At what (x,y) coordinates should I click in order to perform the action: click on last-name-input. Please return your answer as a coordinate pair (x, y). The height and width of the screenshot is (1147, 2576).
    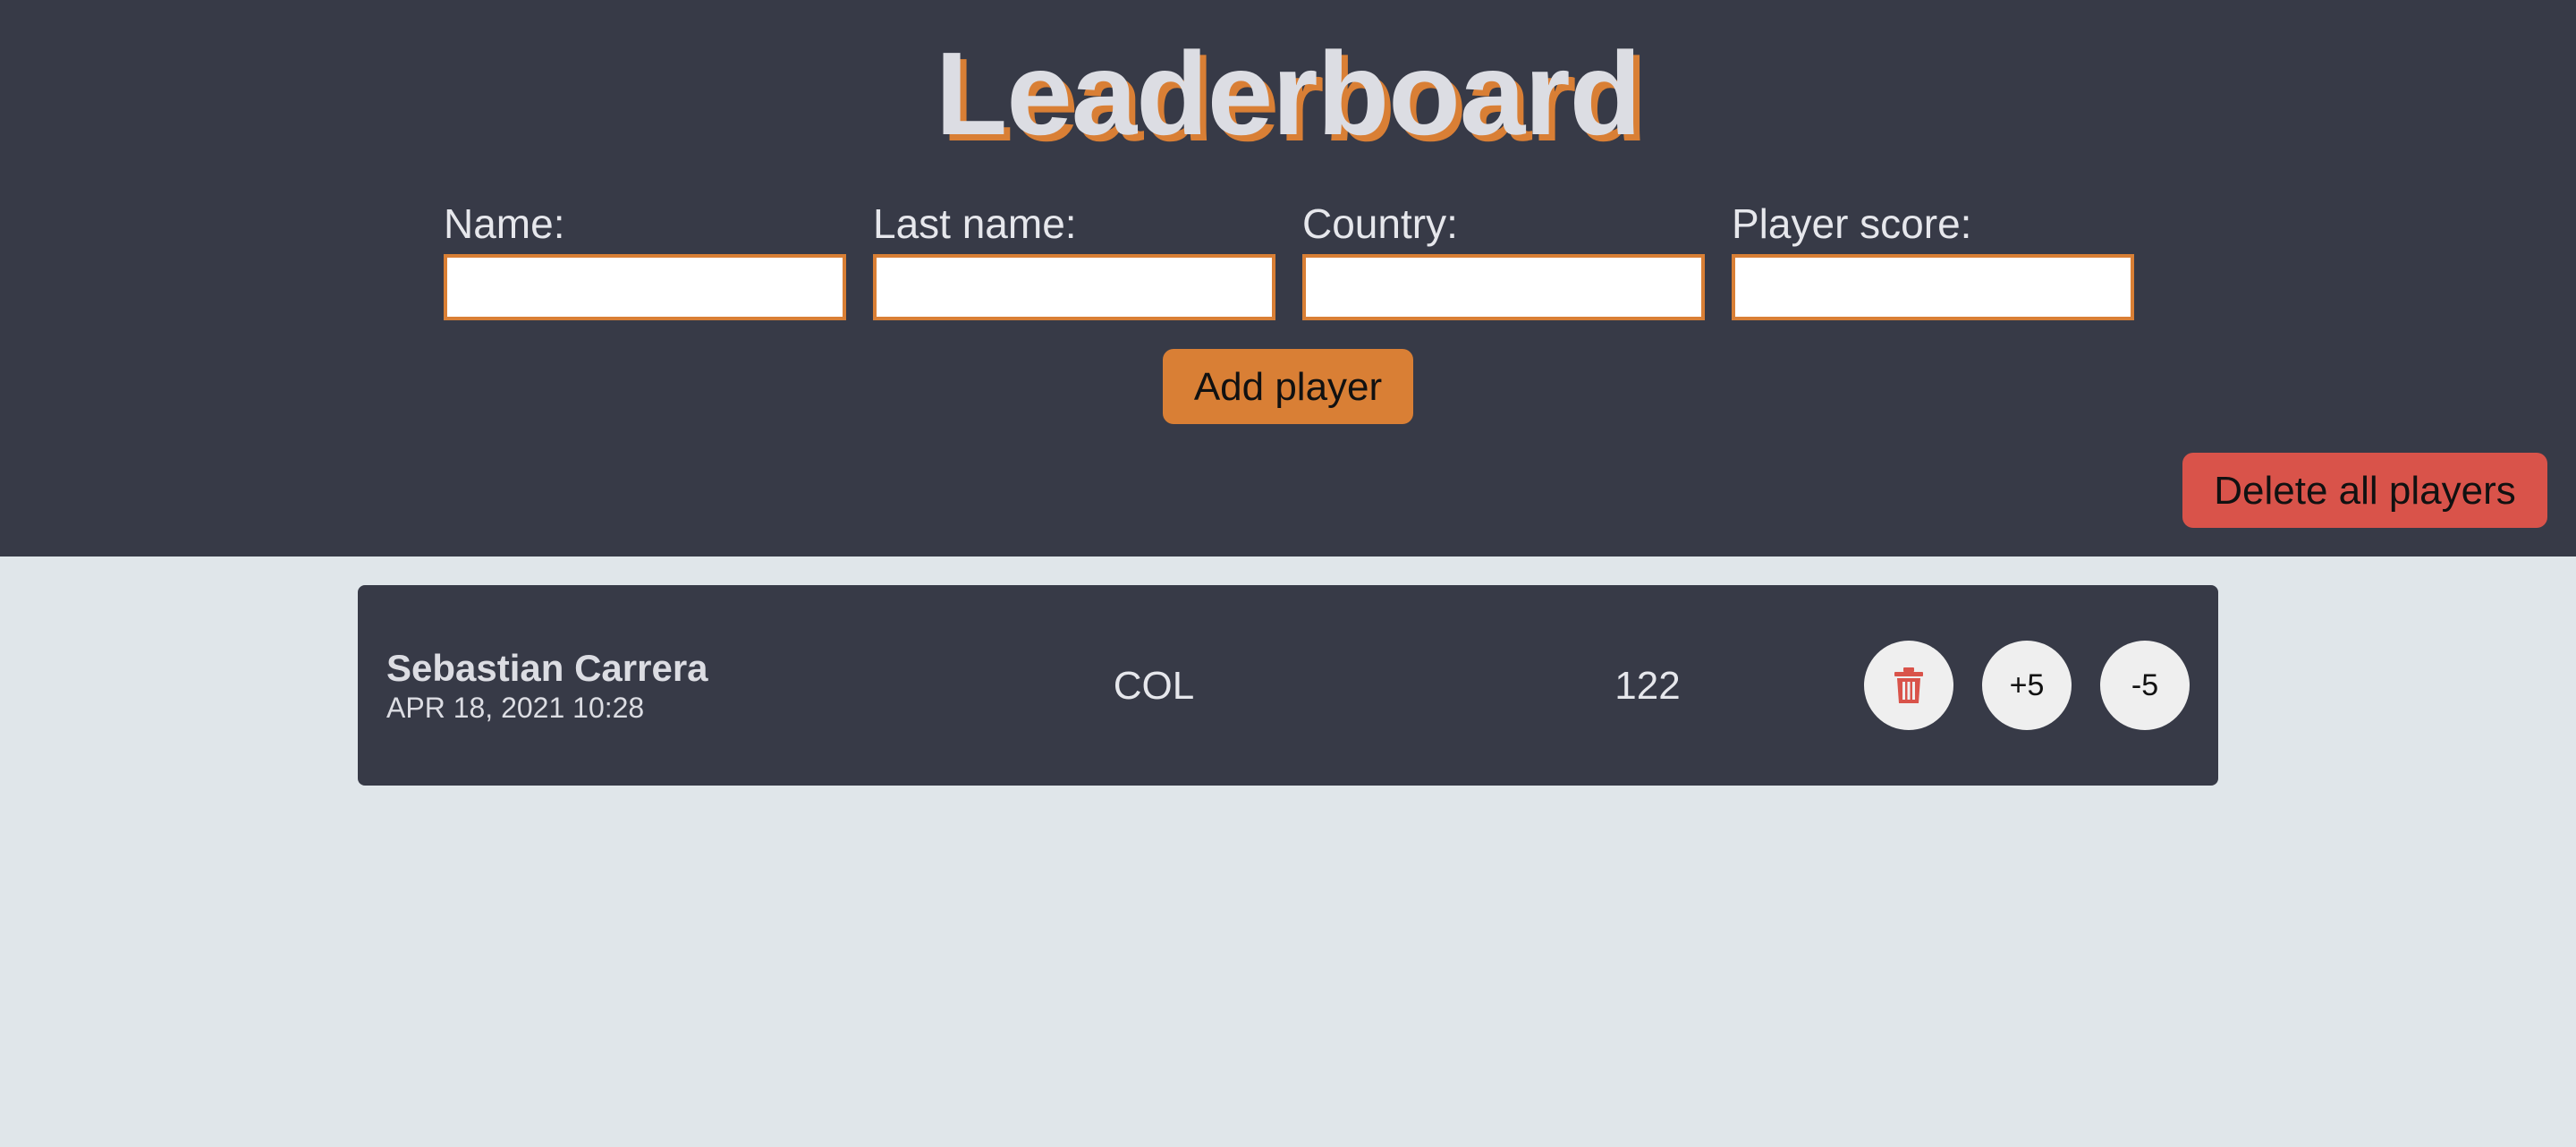
    Looking at the image, I should click on (1074, 287).